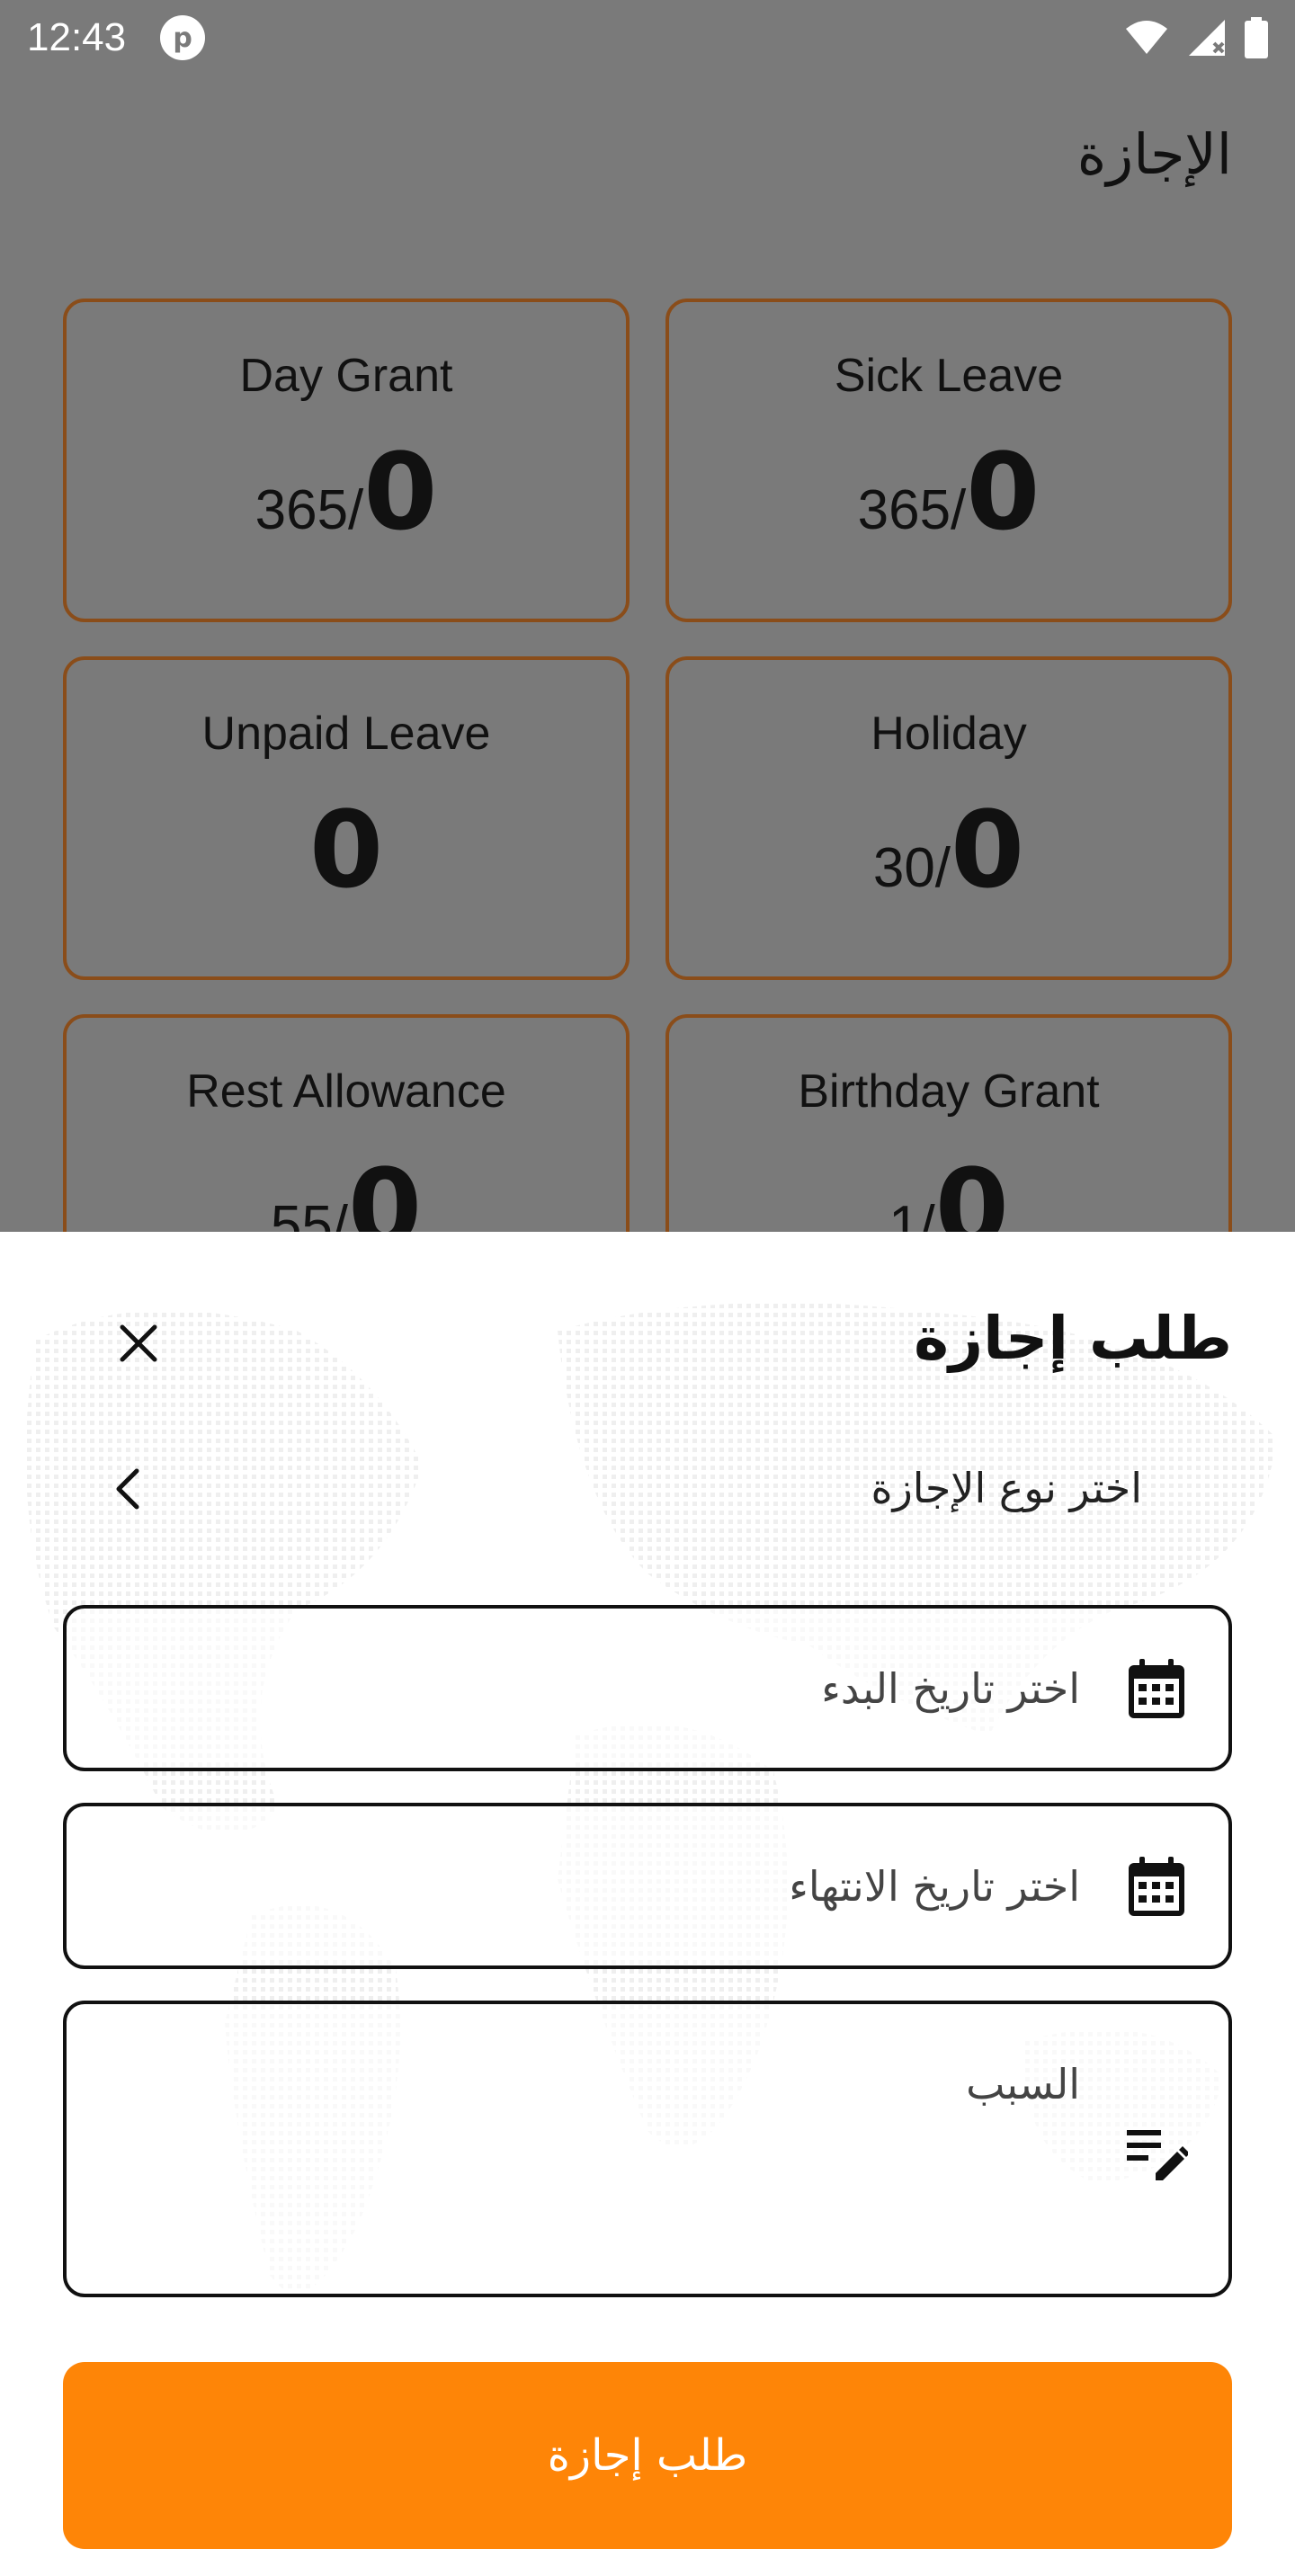 This screenshot has height=2576, width=1295. Describe the element at coordinates (912, 868) in the screenshot. I see `balance-total: 30/` at that location.